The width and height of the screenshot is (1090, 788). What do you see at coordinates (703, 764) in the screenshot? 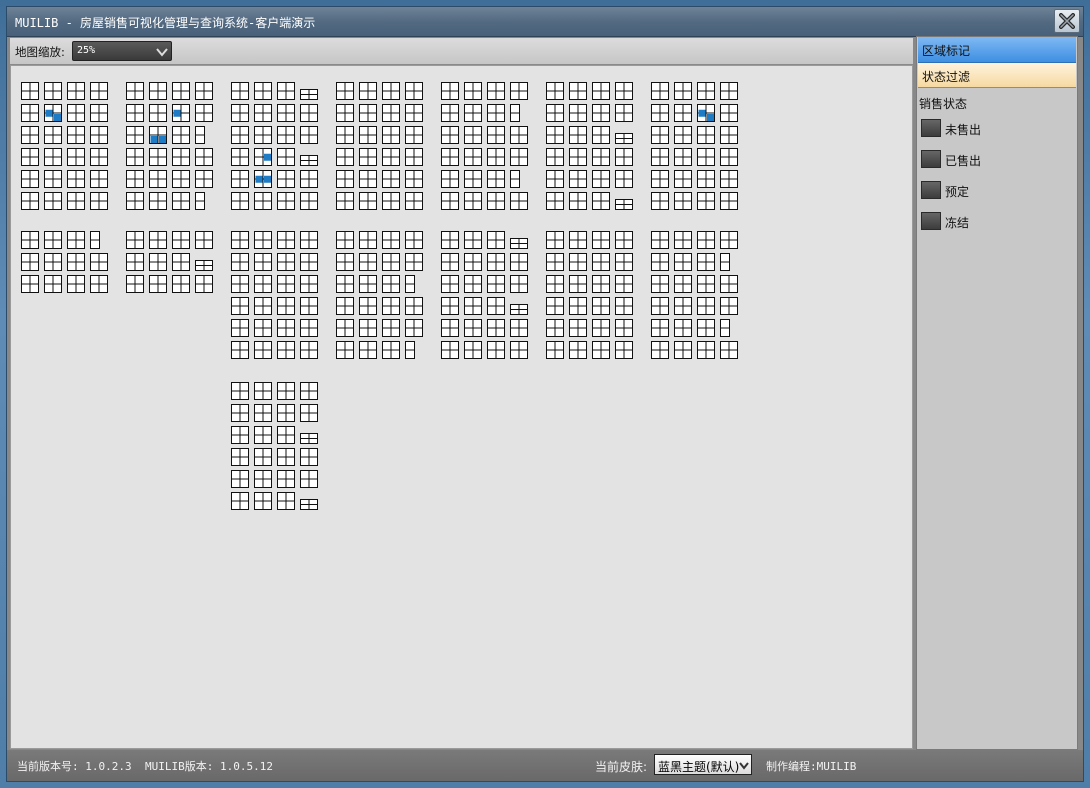
I see `skin-dropdown: 蓝黑主题(默认)` at bounding box center [703, 764].